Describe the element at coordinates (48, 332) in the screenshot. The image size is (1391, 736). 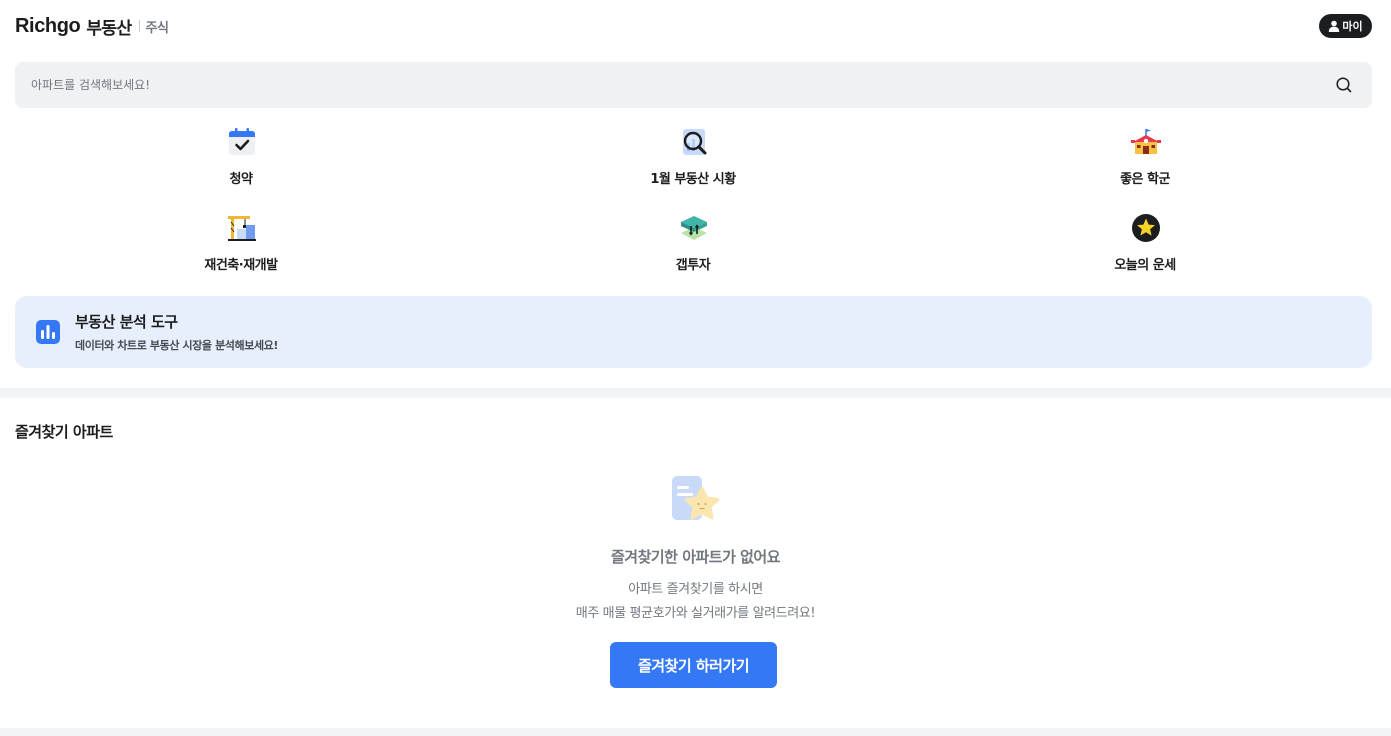
I see `bar-chart-icon` at that location.